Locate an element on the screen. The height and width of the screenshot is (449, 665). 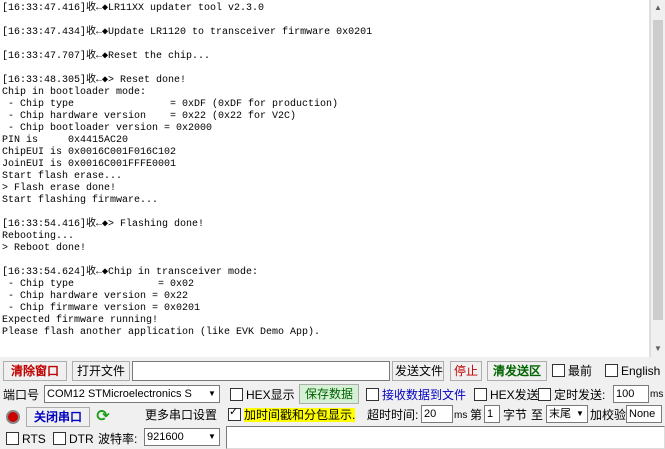
log-line: - Chip bootloader version = 0x2000 is located at coordinates (107, 128).